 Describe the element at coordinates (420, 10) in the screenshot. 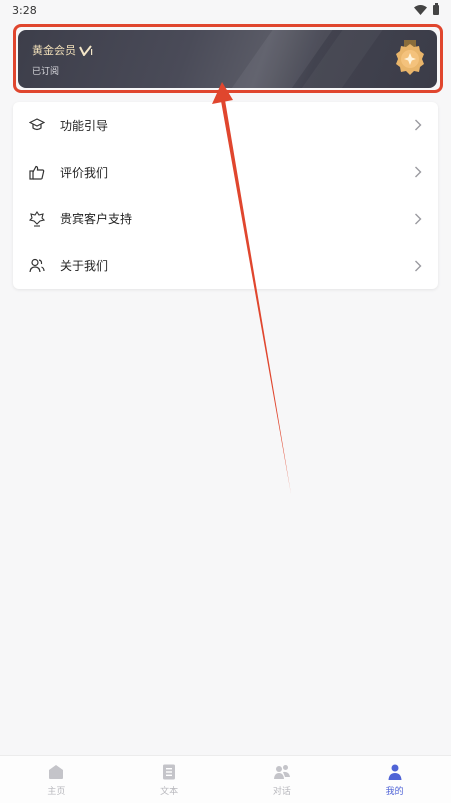

I see `wifi-icon` at that location.